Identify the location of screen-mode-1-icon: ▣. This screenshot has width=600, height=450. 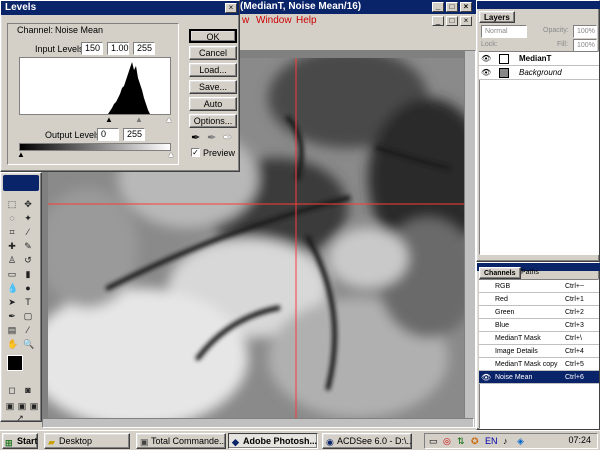
(10, 406).